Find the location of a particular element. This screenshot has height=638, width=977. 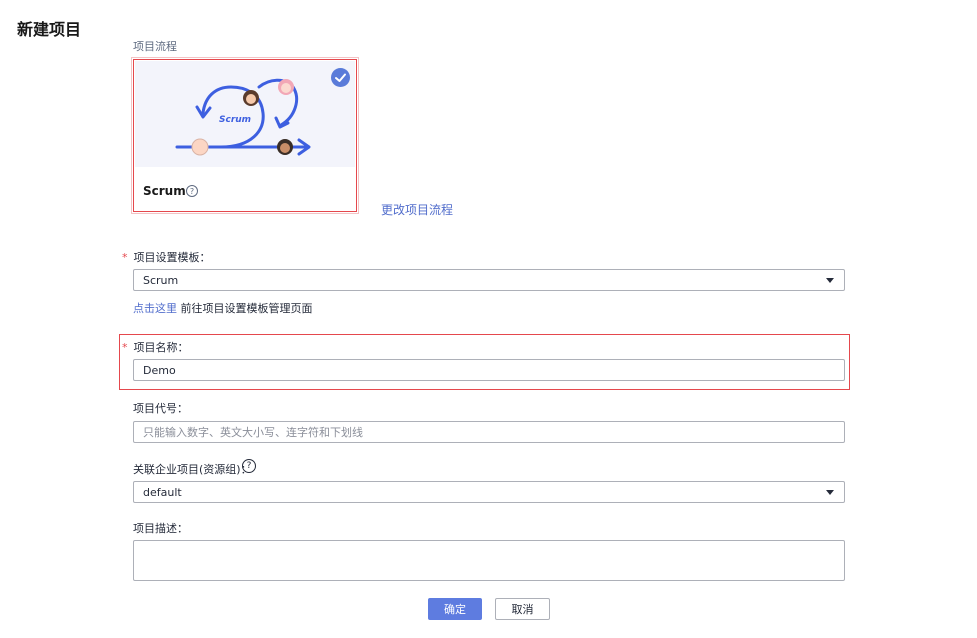

scrum-illustration: Scrum is located at coordinates (245, 114).